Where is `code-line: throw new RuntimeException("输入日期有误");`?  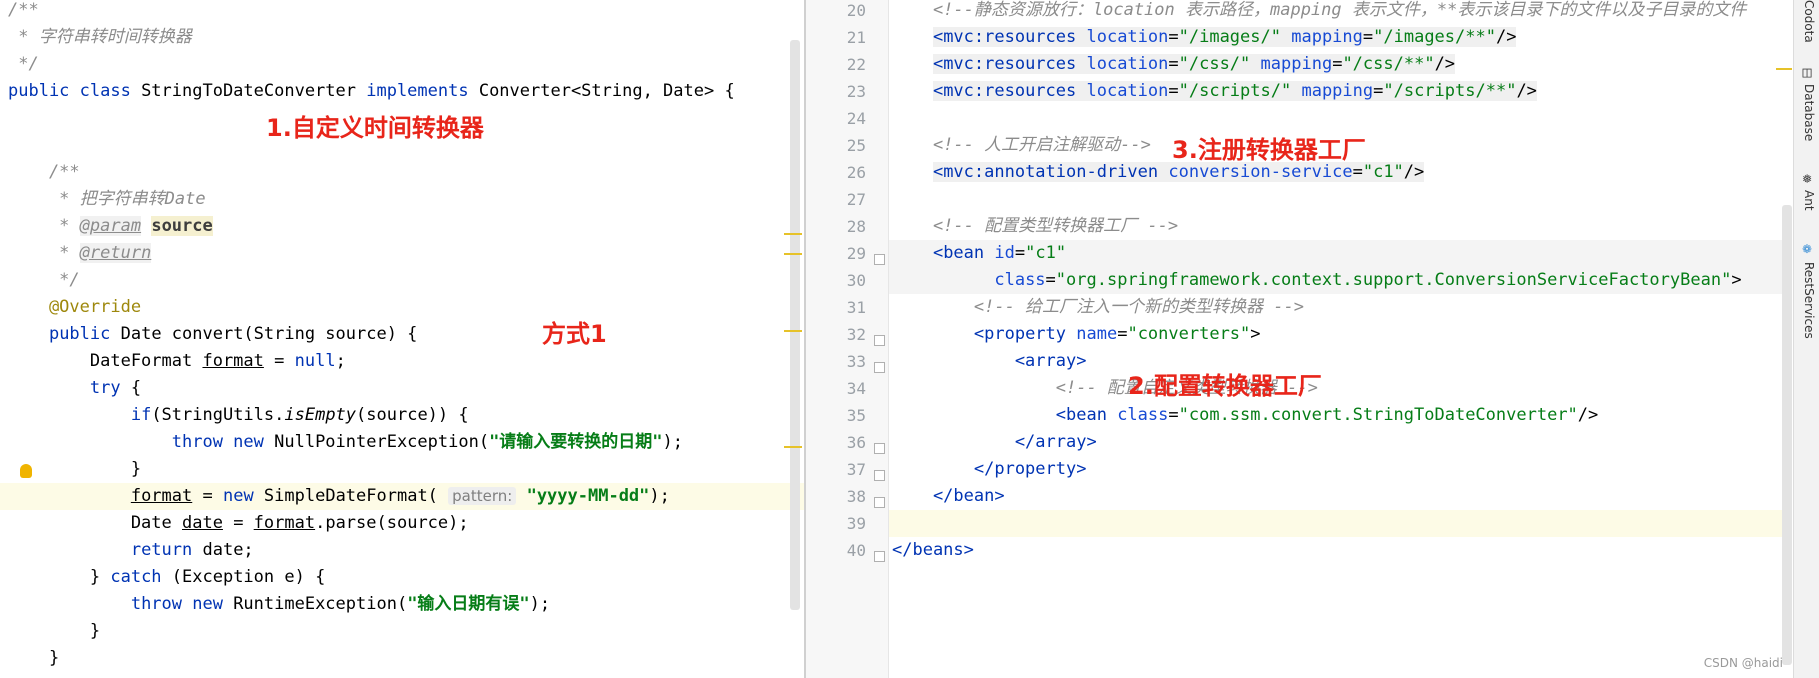 code-line: throw new RuntimeException("输入日期有误"); is located at coordinates (340, 604).